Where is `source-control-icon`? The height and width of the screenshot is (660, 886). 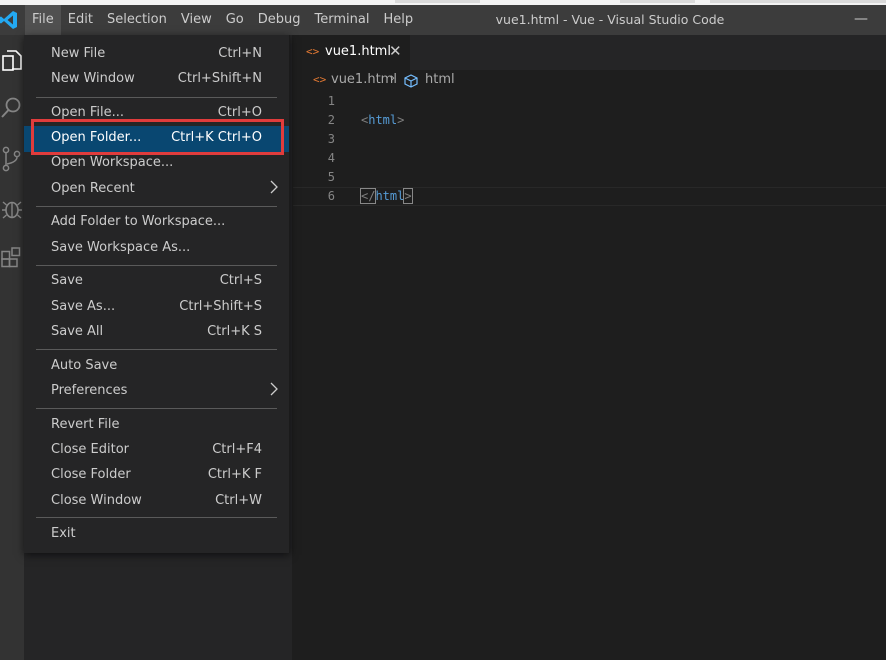
source-control-icon is located at coordinates (12, 159).